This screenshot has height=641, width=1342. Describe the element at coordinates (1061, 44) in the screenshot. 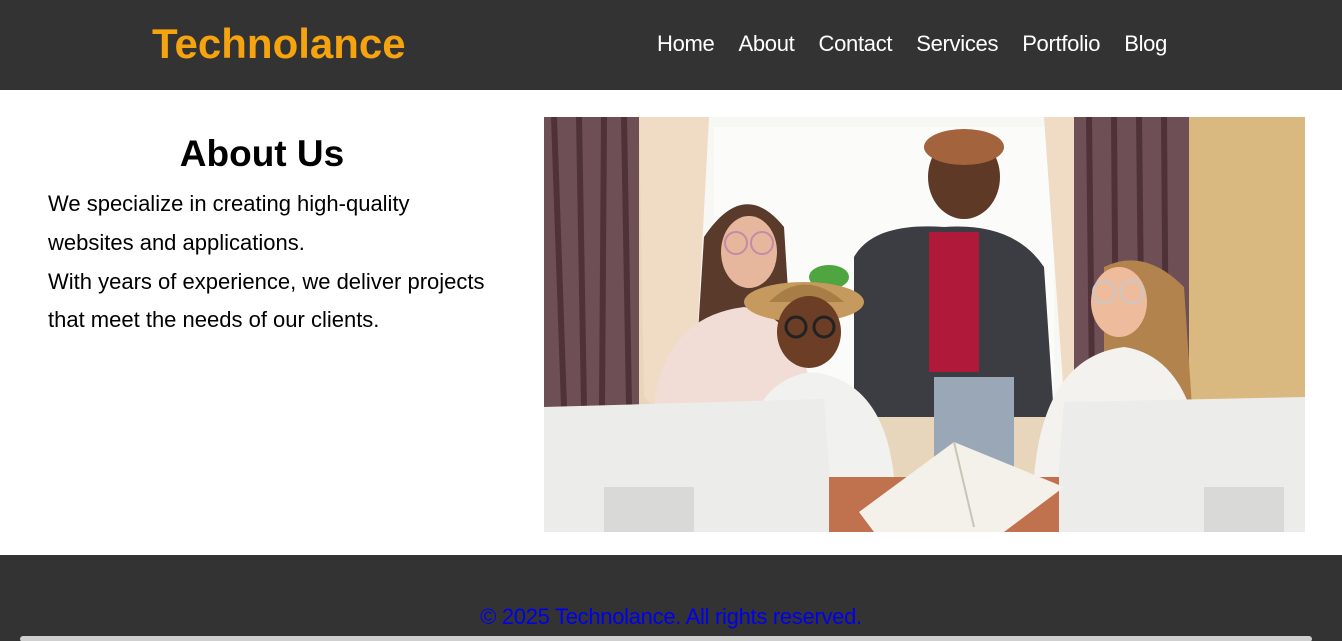

I see `nav-link-portfolio: Portfolio` at that location.